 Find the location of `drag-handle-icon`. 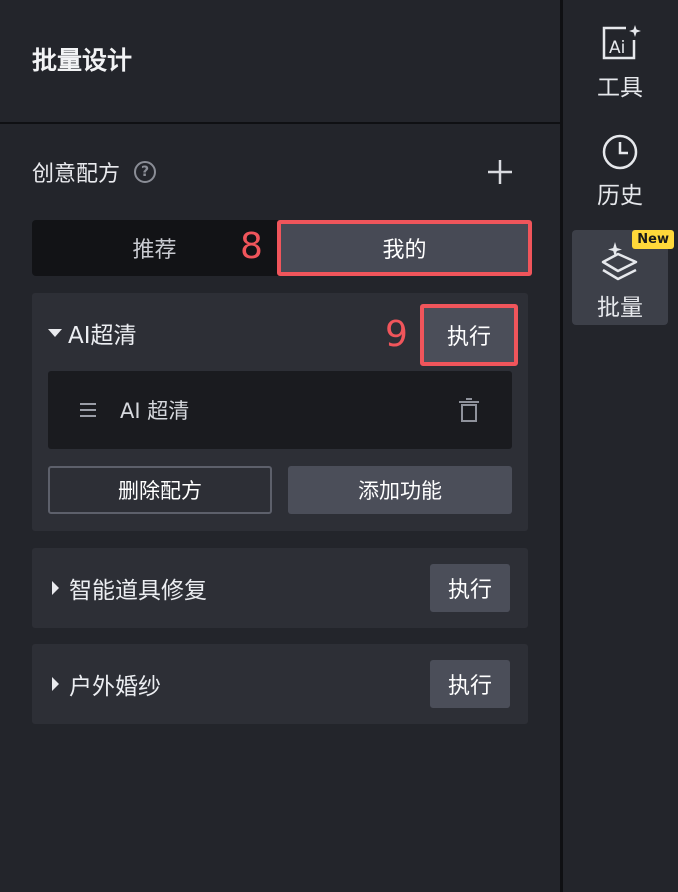

drag-handle-icon is located at coordinates (88, 410).